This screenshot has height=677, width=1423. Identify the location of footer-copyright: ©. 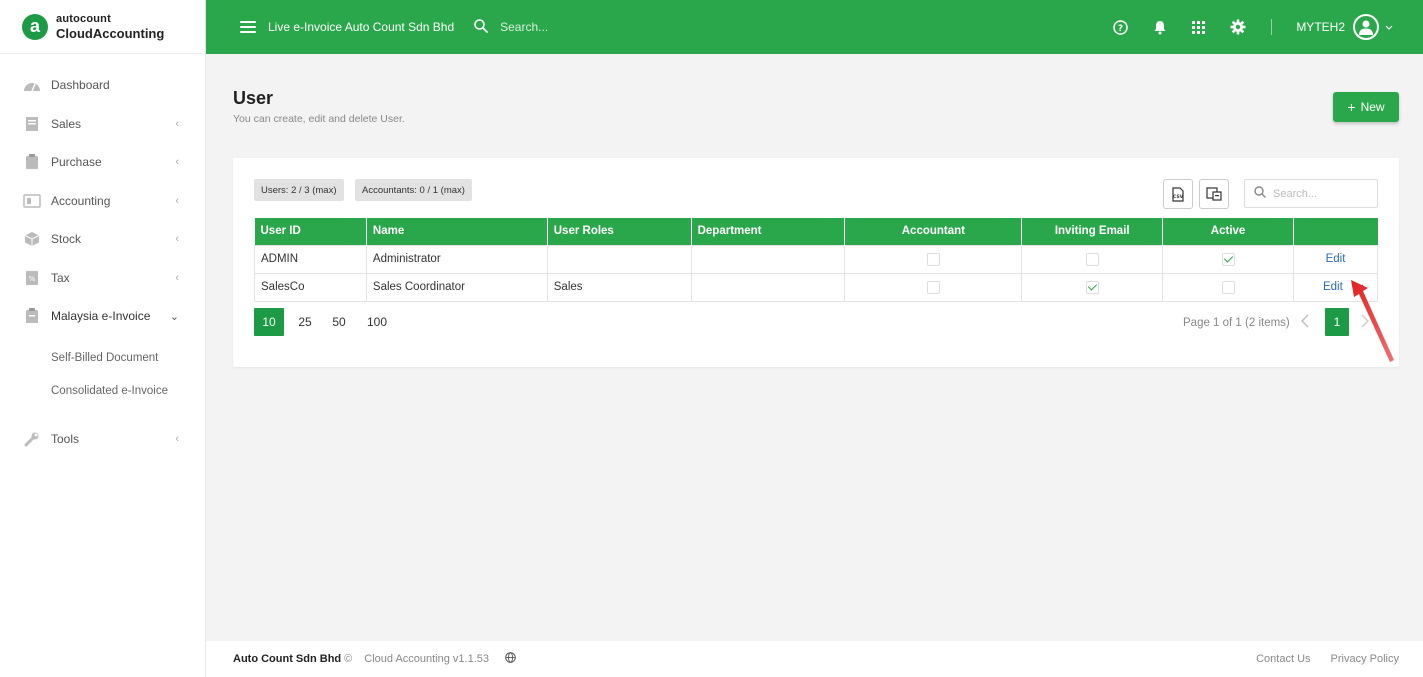
(348, 659).